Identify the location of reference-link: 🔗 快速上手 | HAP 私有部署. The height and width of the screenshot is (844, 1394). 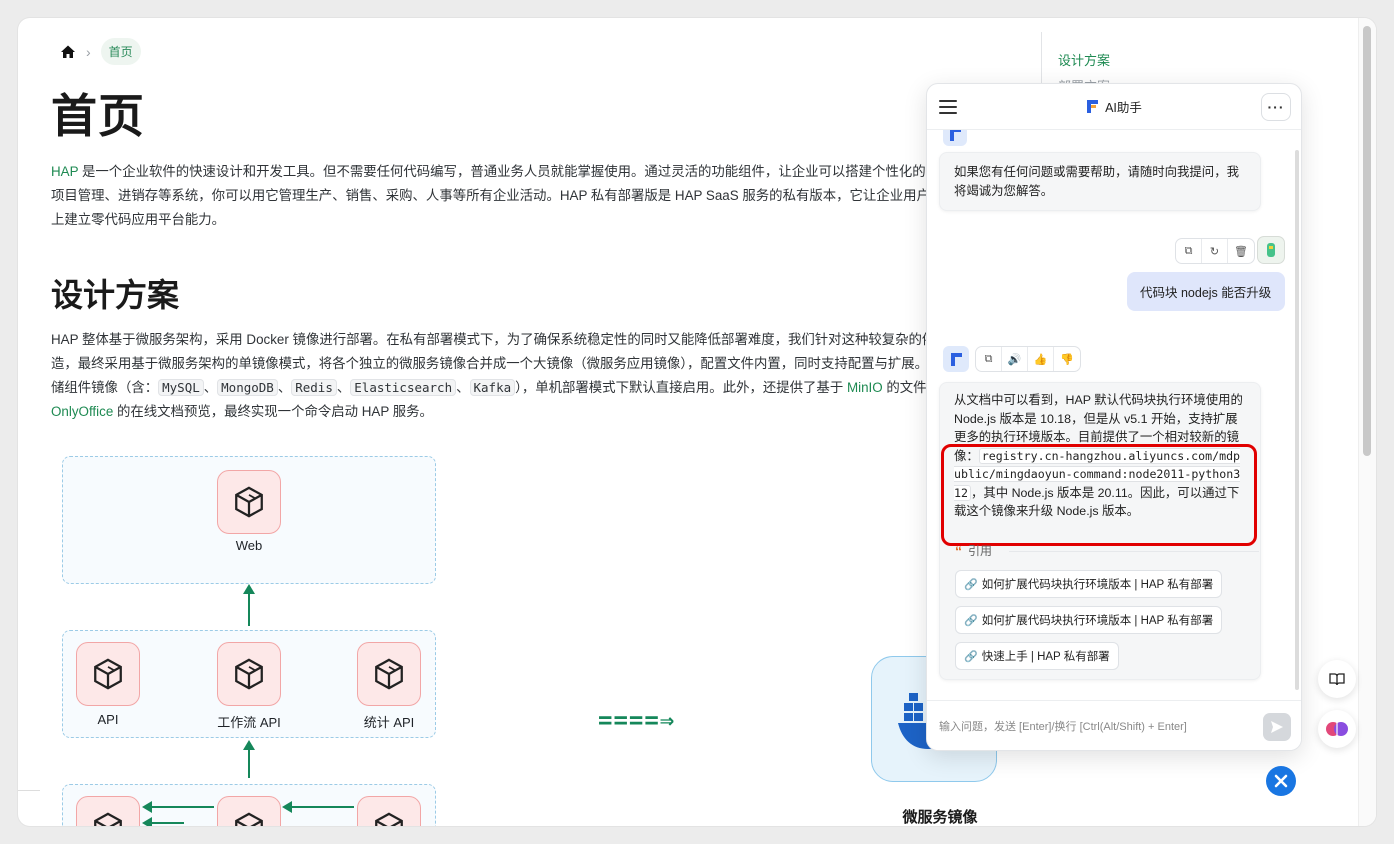
(1037, 656).